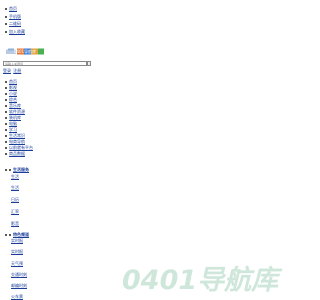 The image size is (320, 300). What do you see at coordinates (15, 224) in the screenshot?
I see `section-1-item: 影音` at bounding box center [15, 224].